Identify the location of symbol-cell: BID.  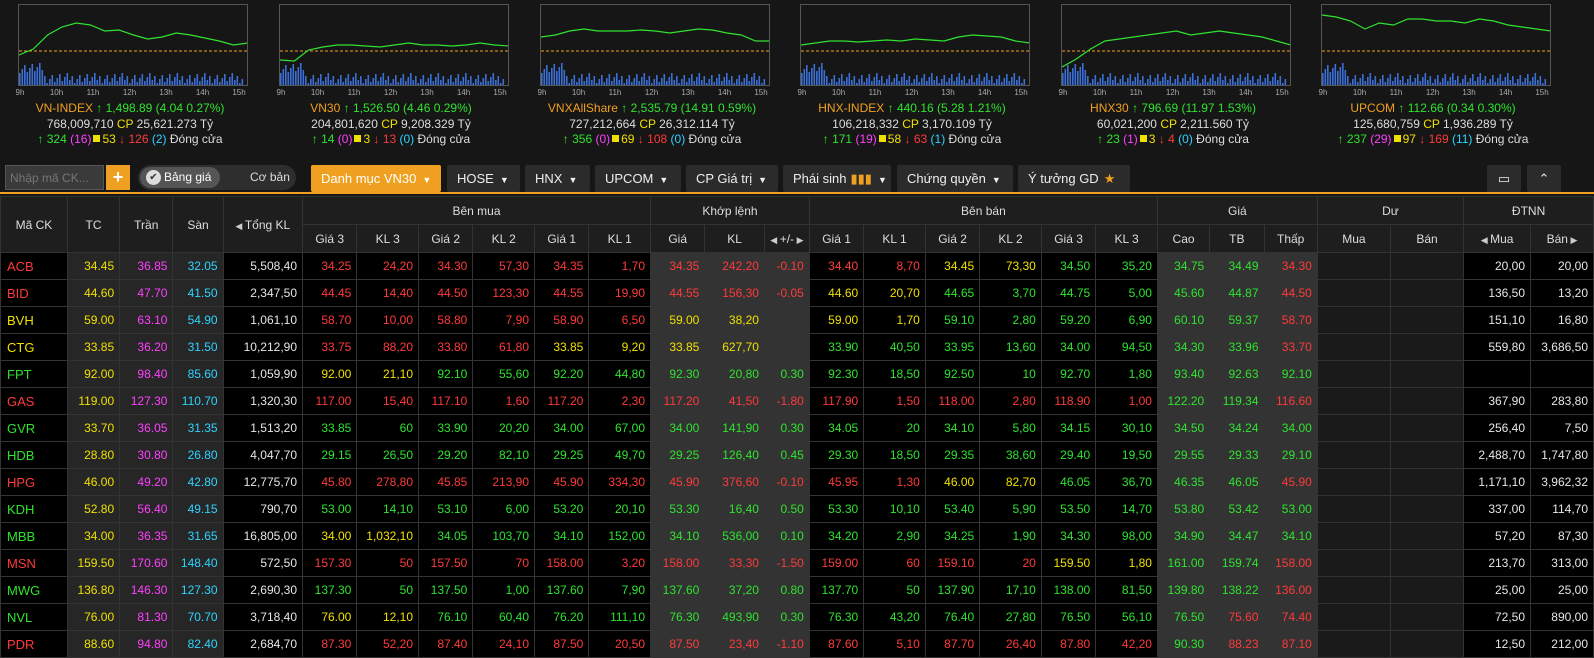
(34, 293).